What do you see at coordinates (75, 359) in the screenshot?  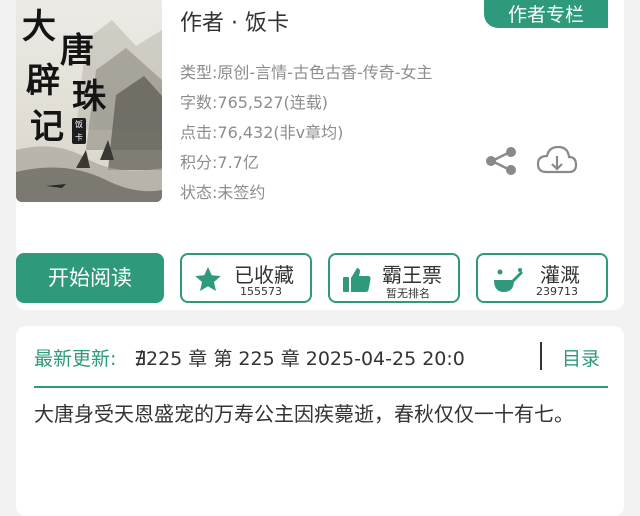 I see `latest-update-label: 最新更新:` at bounding box center [75, 359].